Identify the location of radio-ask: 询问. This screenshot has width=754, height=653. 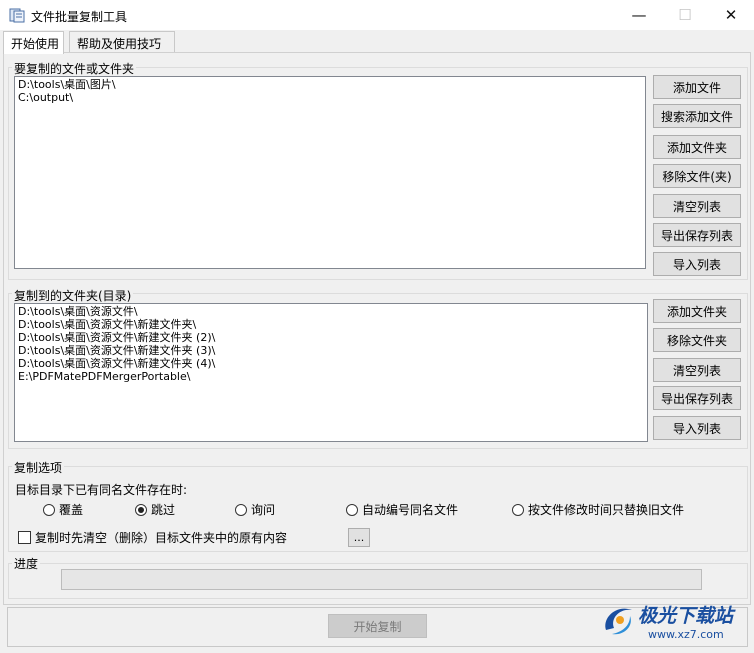
(255, 509).